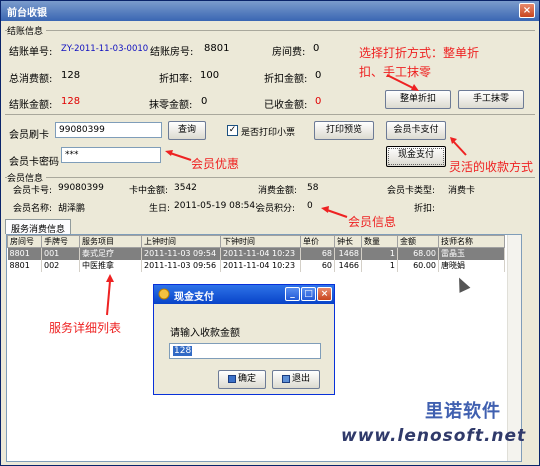 The image size is (540, 466). I want to click on room-fee-value: 0, so click(316, 48).